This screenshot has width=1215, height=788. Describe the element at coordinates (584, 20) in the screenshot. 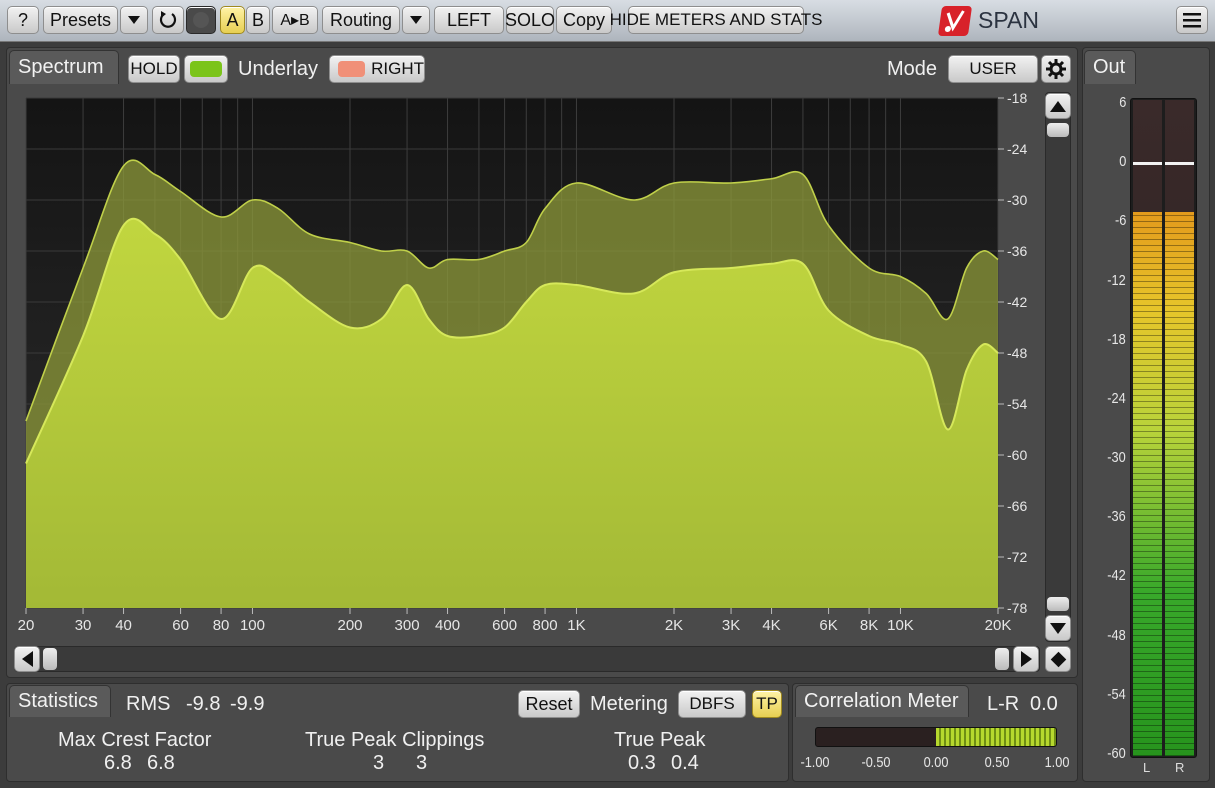

I see `copy-button: Copy` at that location.